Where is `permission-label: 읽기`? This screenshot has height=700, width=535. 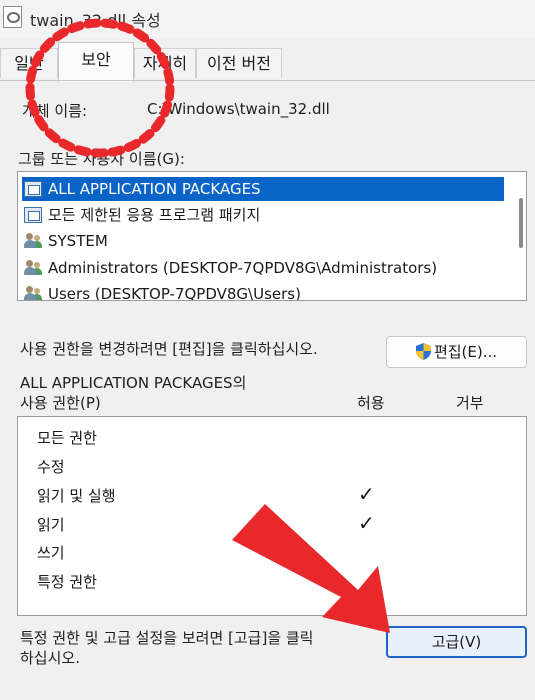 permission-label: 읽기 is located at coordinates (51, 525).